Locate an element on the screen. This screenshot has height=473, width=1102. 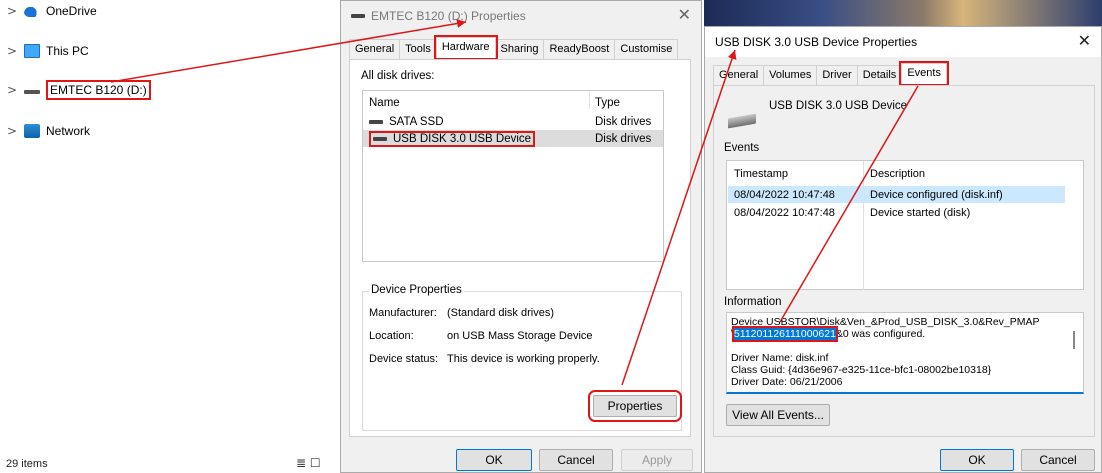
nav-item-label: OneDrive is located at coordinates (71, 11).